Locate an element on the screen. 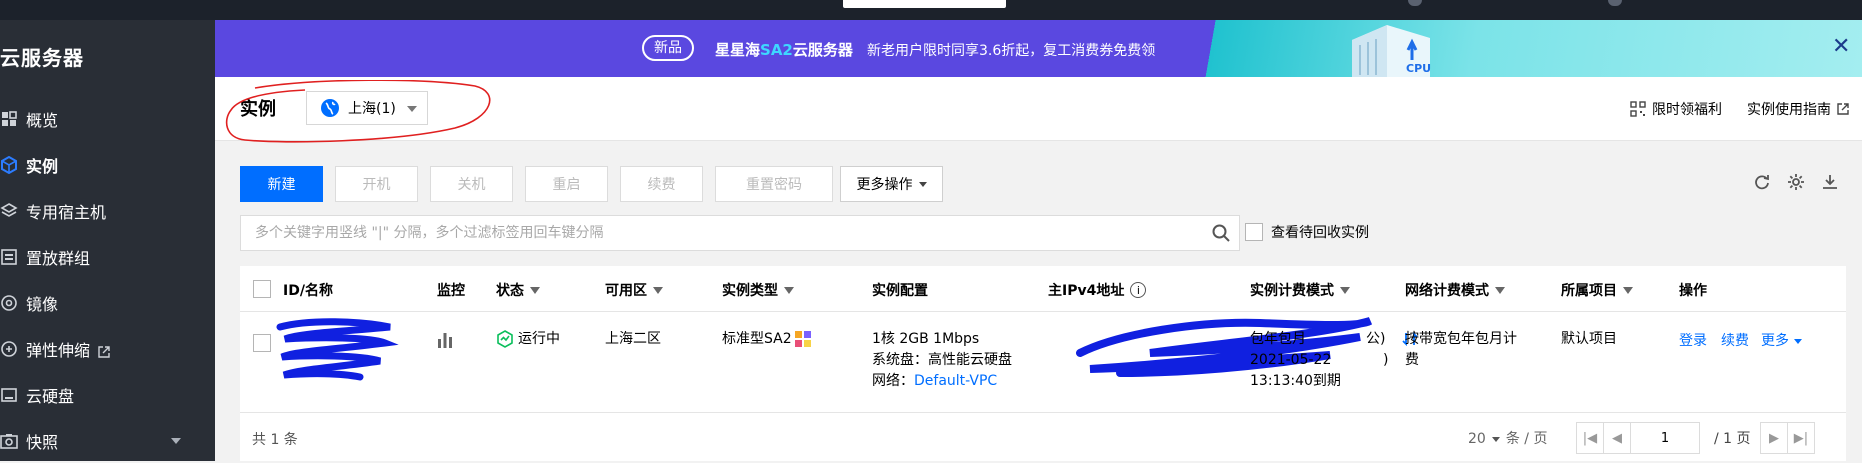  select-all-checkbox is located at coordinates (262, 289).